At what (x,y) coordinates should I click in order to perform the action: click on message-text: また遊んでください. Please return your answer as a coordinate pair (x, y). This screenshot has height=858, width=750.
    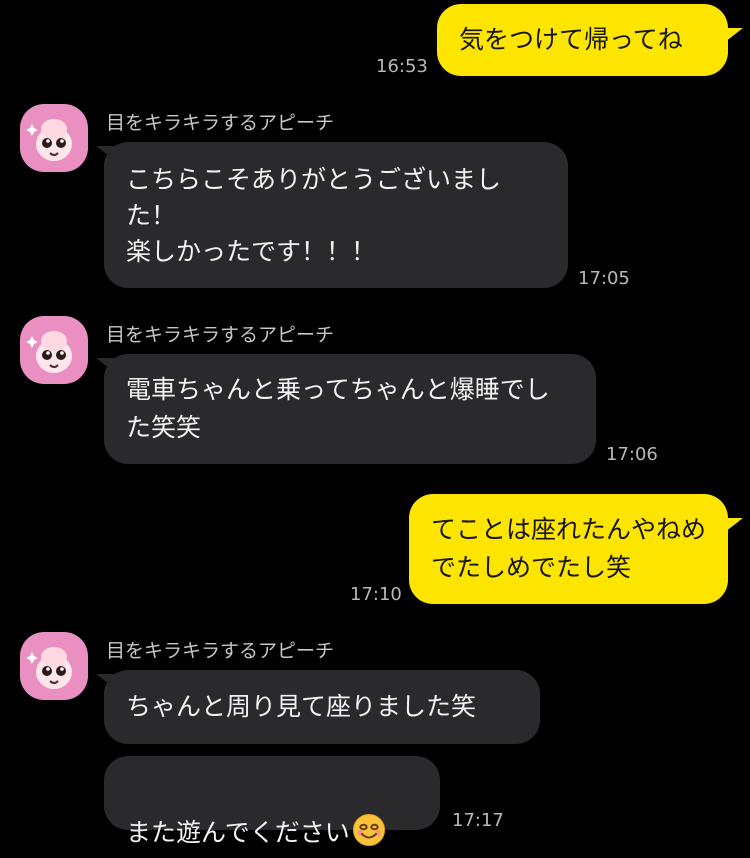
    Looking at the image, I should click on (238, 832).